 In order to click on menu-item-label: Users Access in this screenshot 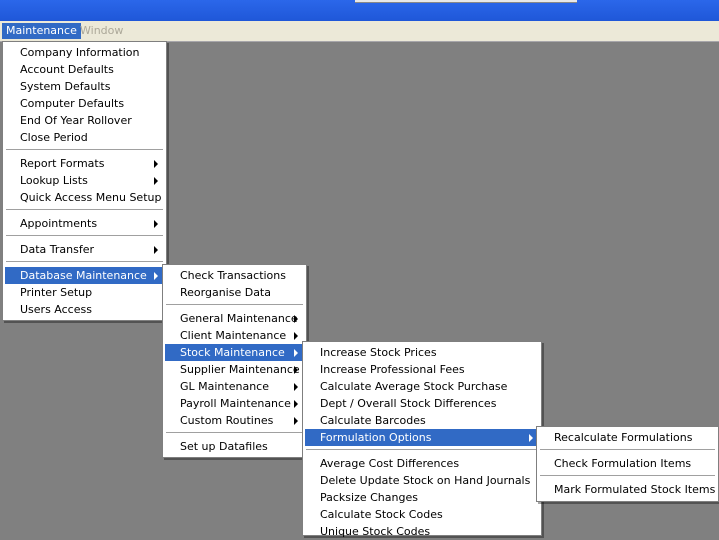, I will do `click(56, 309)`.